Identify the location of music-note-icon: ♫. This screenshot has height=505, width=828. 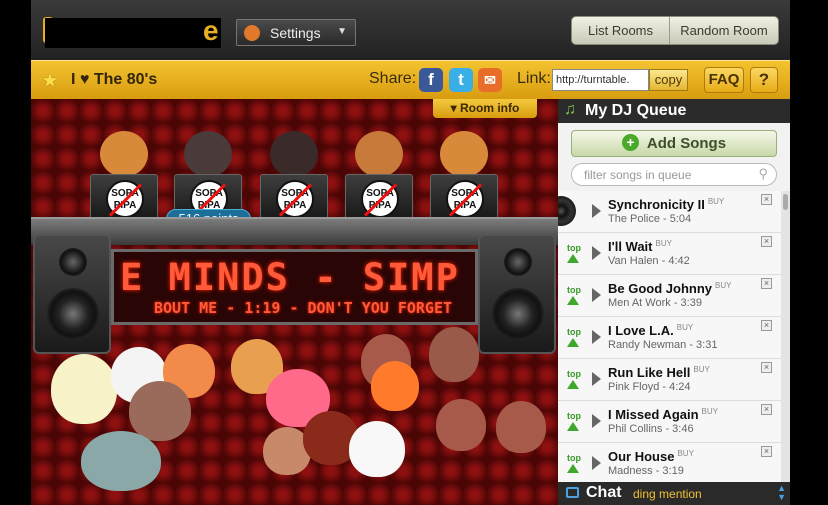
(570, 109).